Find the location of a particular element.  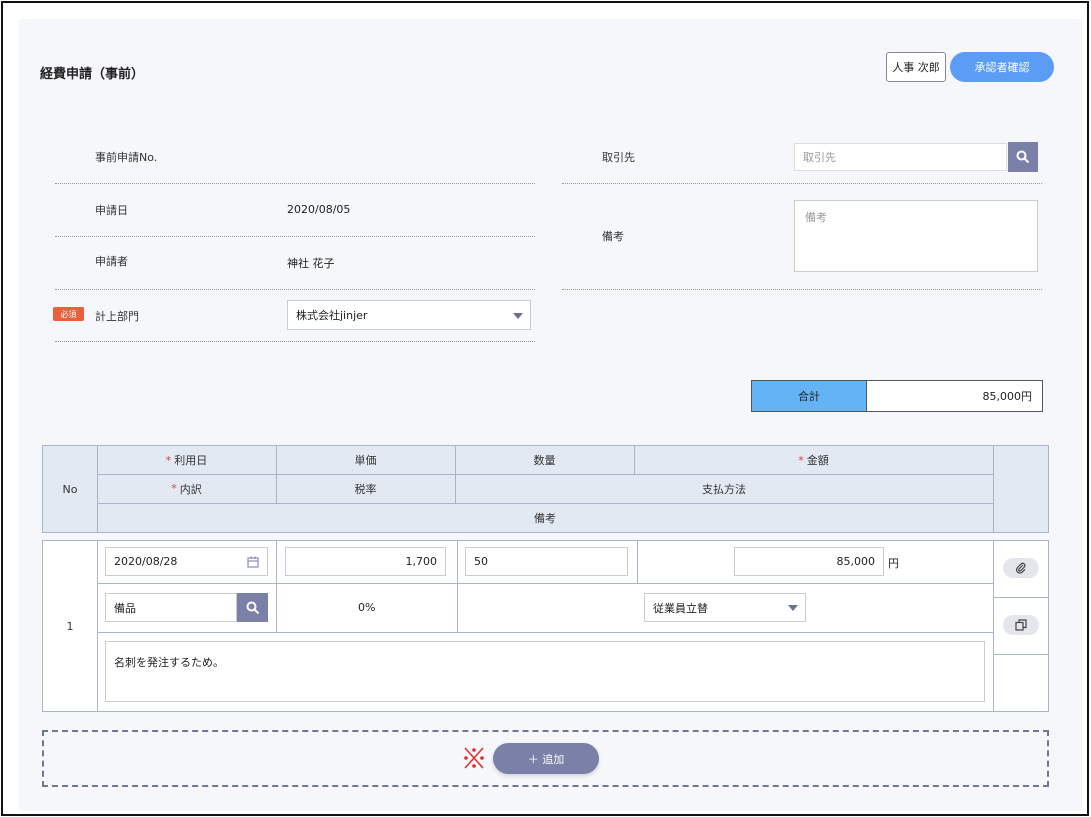

department-label: 計上部門 is located at coordinates (117, 316).